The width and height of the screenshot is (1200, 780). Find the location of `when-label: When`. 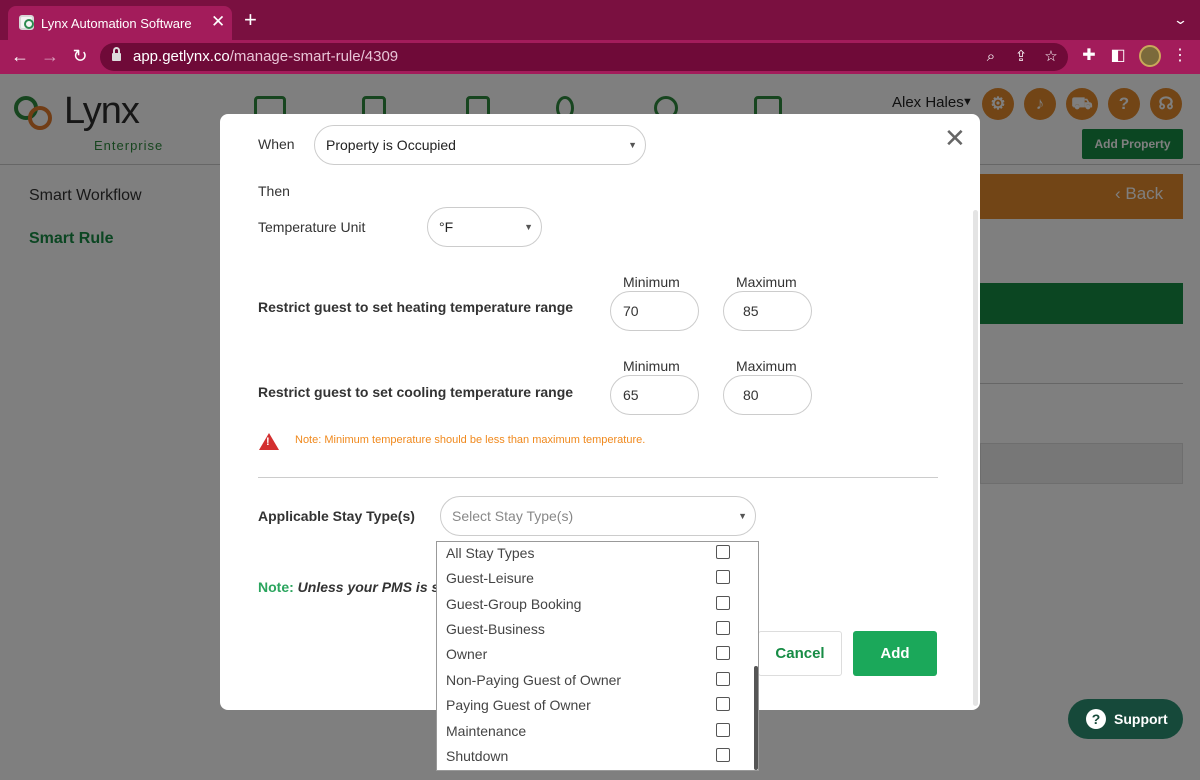

when-label: When is located at coordinates (276, 144).